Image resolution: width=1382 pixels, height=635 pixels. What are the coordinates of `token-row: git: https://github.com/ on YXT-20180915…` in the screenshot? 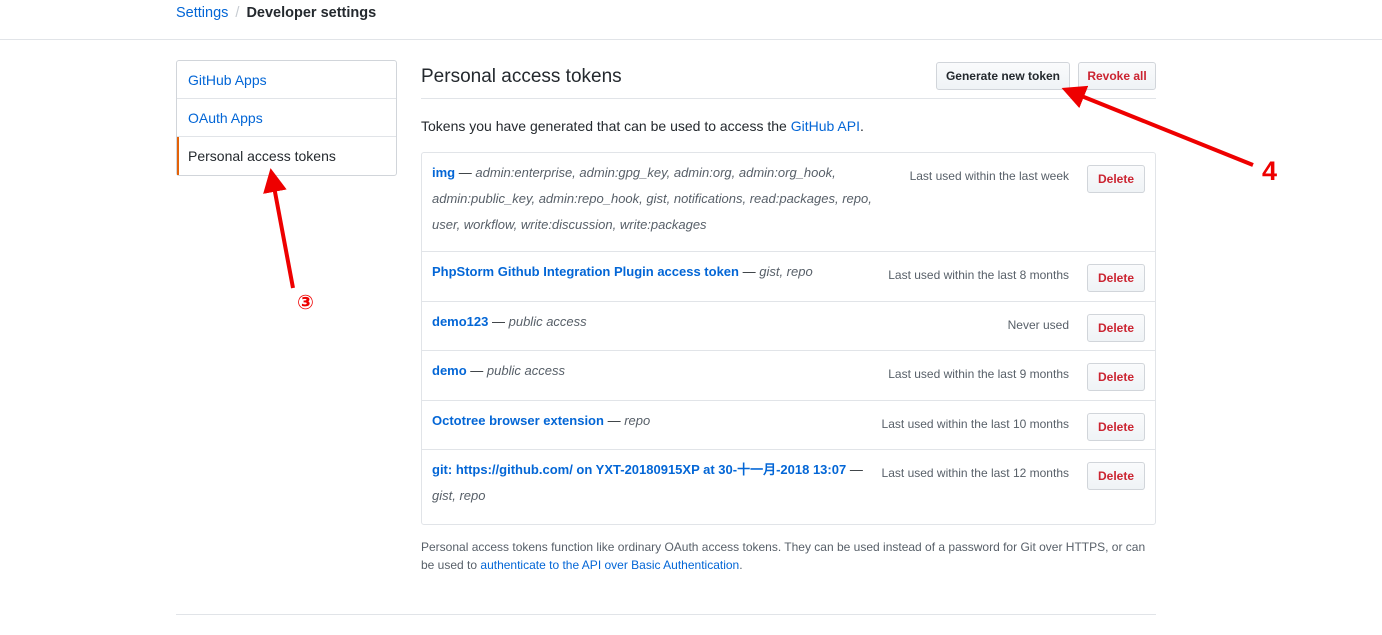 It's located at (788, 487).